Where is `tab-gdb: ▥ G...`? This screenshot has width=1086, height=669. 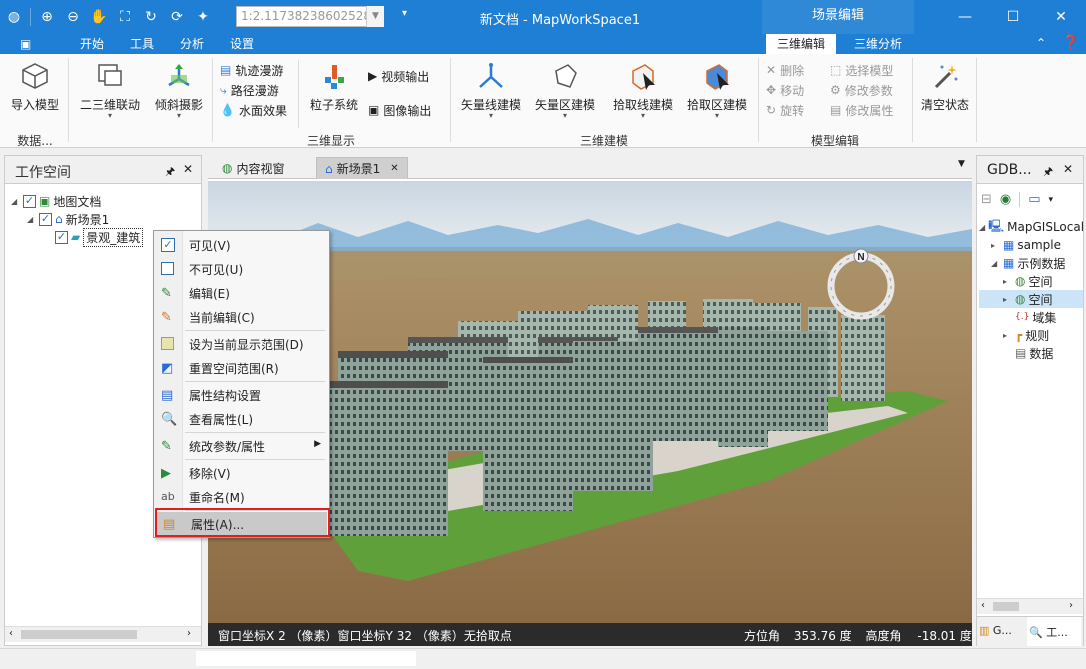 tab-gdb: ▥ G... is located at coordinates (1002, 631).